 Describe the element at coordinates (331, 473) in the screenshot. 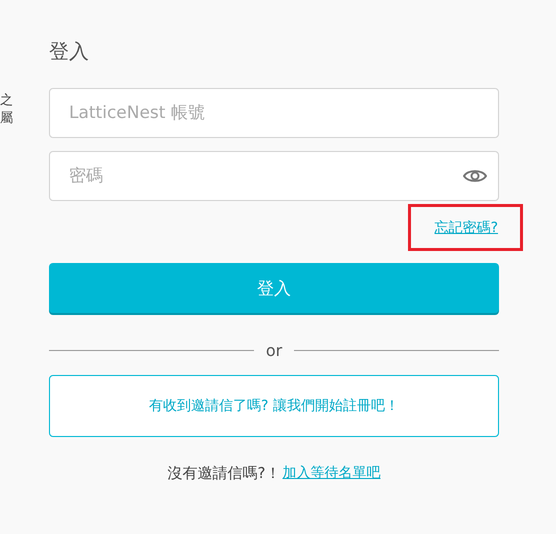

I see `waitlist-link: 加入等待名單吧` at that location.